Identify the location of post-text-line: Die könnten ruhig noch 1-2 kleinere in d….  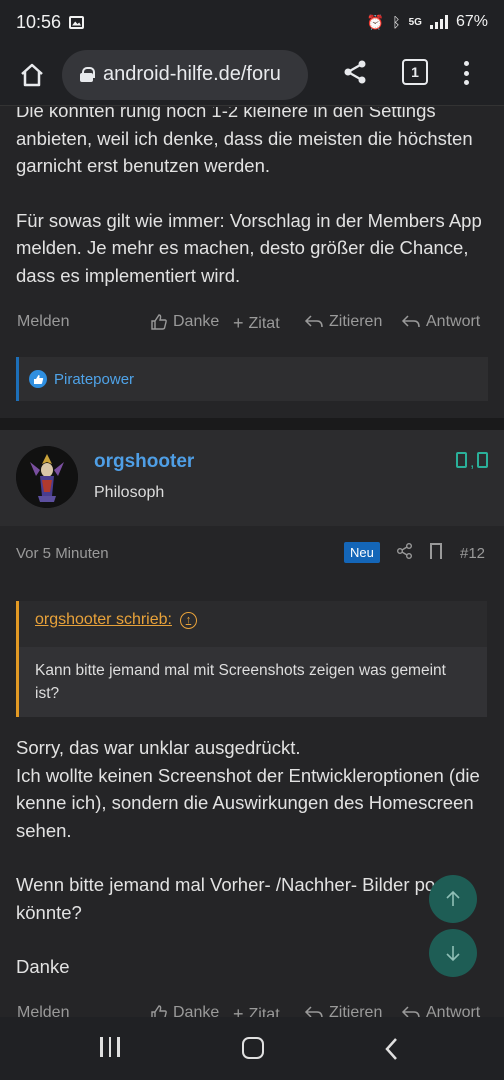
(226, 114).